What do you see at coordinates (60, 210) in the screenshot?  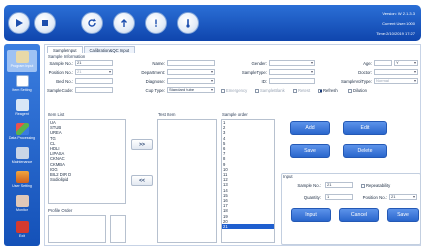 I see `profile-order-label: Profile Order` at bounding box center [60, 210].